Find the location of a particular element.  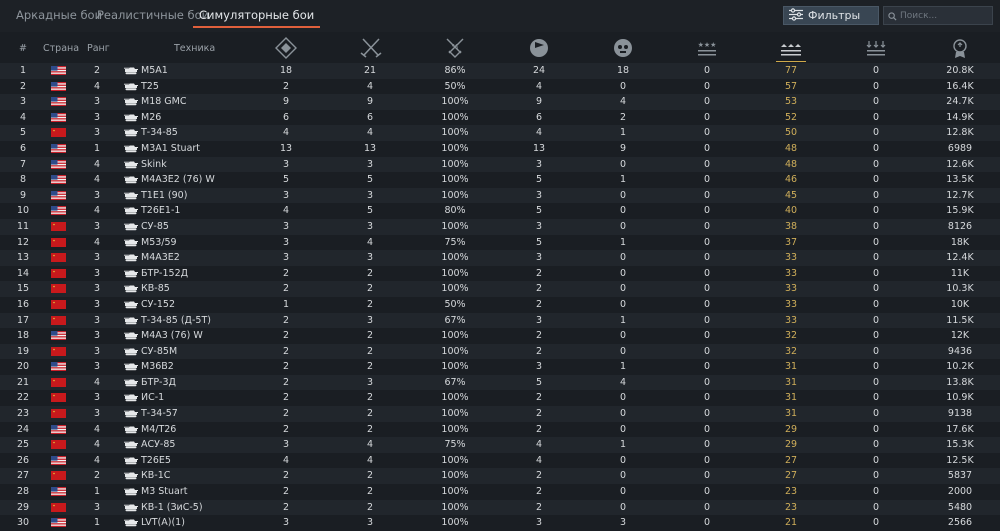

table-row: 27 2 КВ-1С 2 2 100% 2 0 0 27 0 5837 is located at coordinates (500, 476).